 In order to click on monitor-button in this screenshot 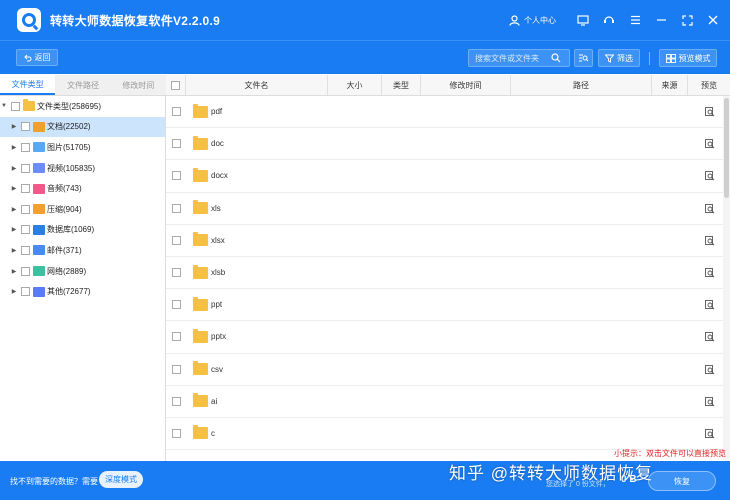, I will do `click(583, 20)`.